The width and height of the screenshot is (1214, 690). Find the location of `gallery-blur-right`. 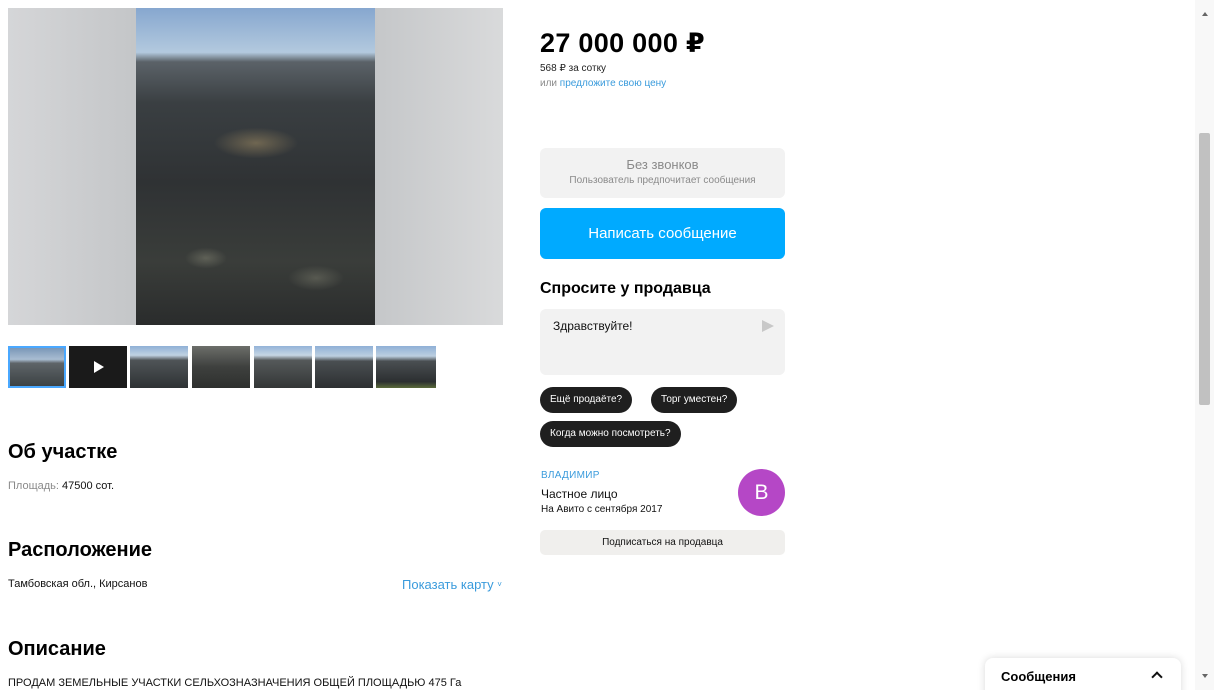

gallery-blur-right is located at coordinates (439, 166).